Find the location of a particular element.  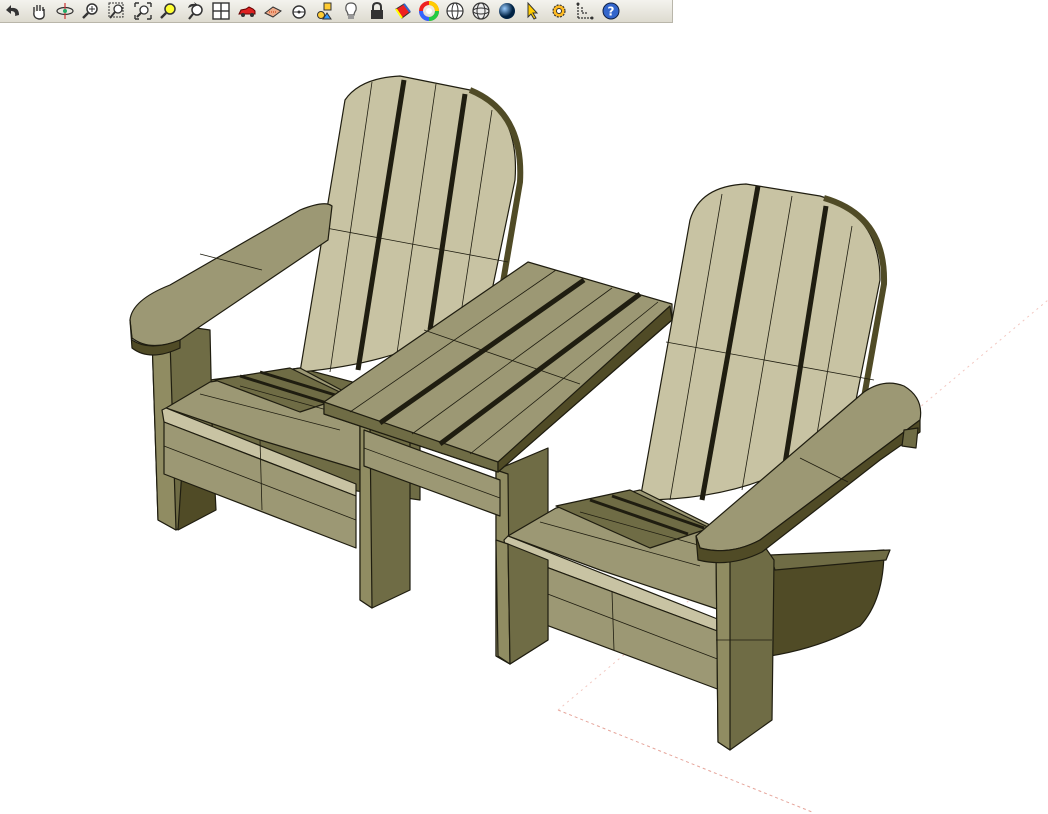

tape-tool-button is located at coordinates (299, 11).